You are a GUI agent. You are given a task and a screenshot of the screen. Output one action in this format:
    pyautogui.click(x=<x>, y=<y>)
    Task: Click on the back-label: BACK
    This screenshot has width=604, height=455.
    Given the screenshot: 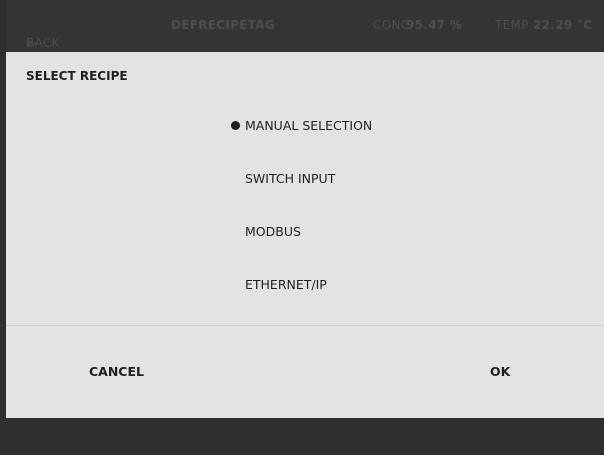 What is the action you would take?
    pyautogui.click(x=43, y=43)
    